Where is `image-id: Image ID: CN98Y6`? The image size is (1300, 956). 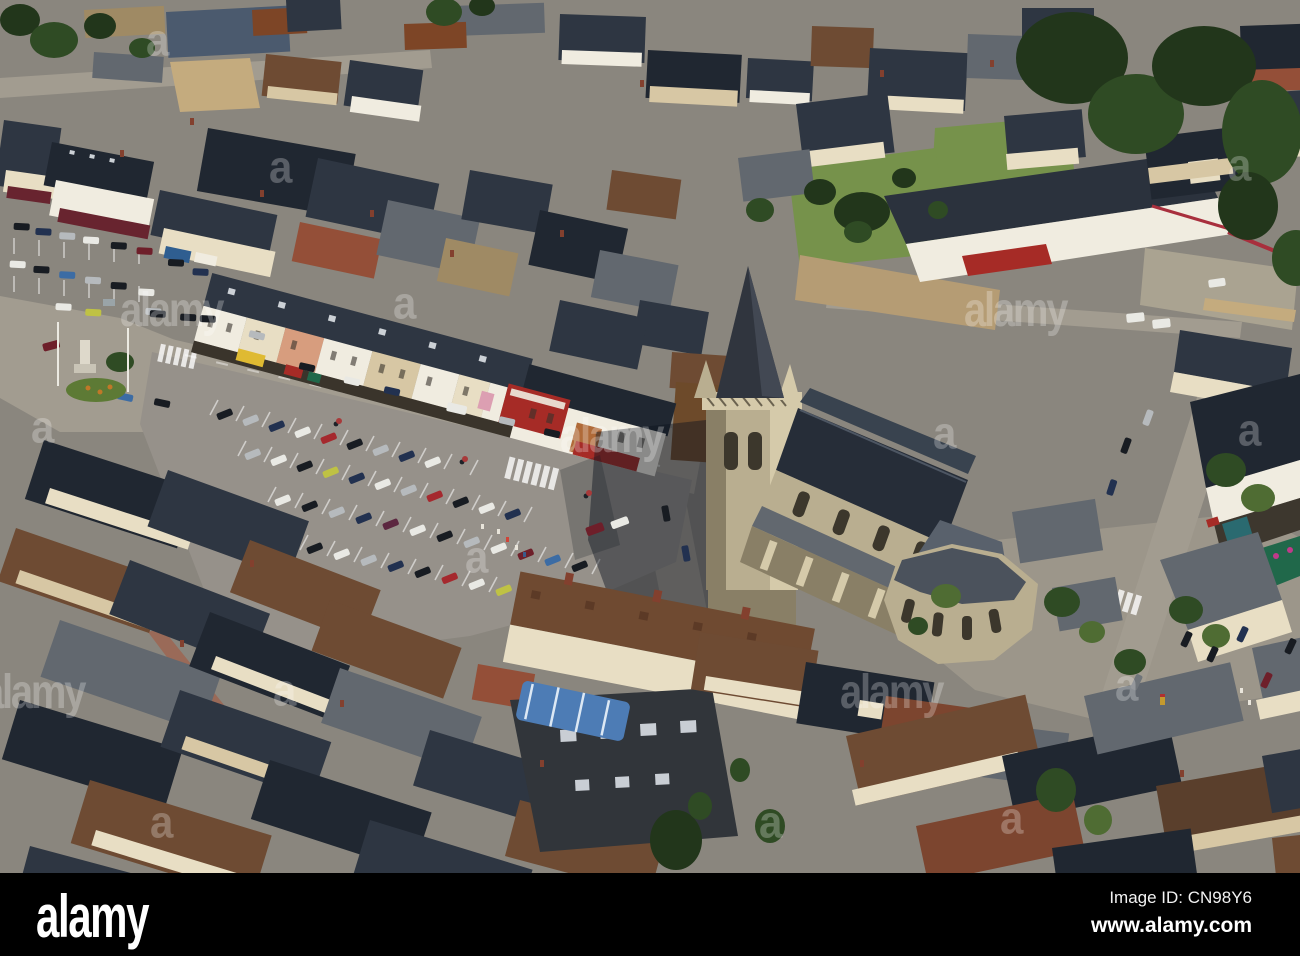 image-id: Image ID: CN98Y6 is located at coordinates (1180, 897).